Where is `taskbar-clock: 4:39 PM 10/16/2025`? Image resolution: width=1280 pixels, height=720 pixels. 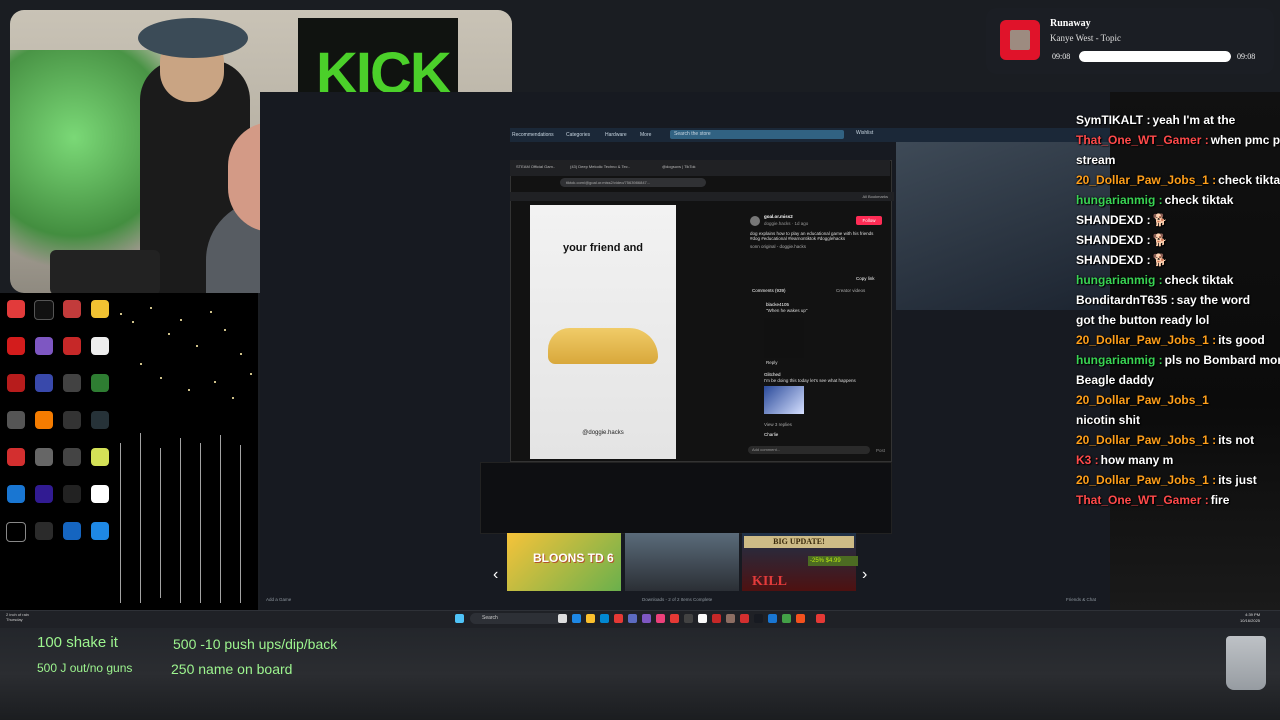
taskbar-clock: 4:39 PM 10/16/2025 is located at coordinates (1250, 618).